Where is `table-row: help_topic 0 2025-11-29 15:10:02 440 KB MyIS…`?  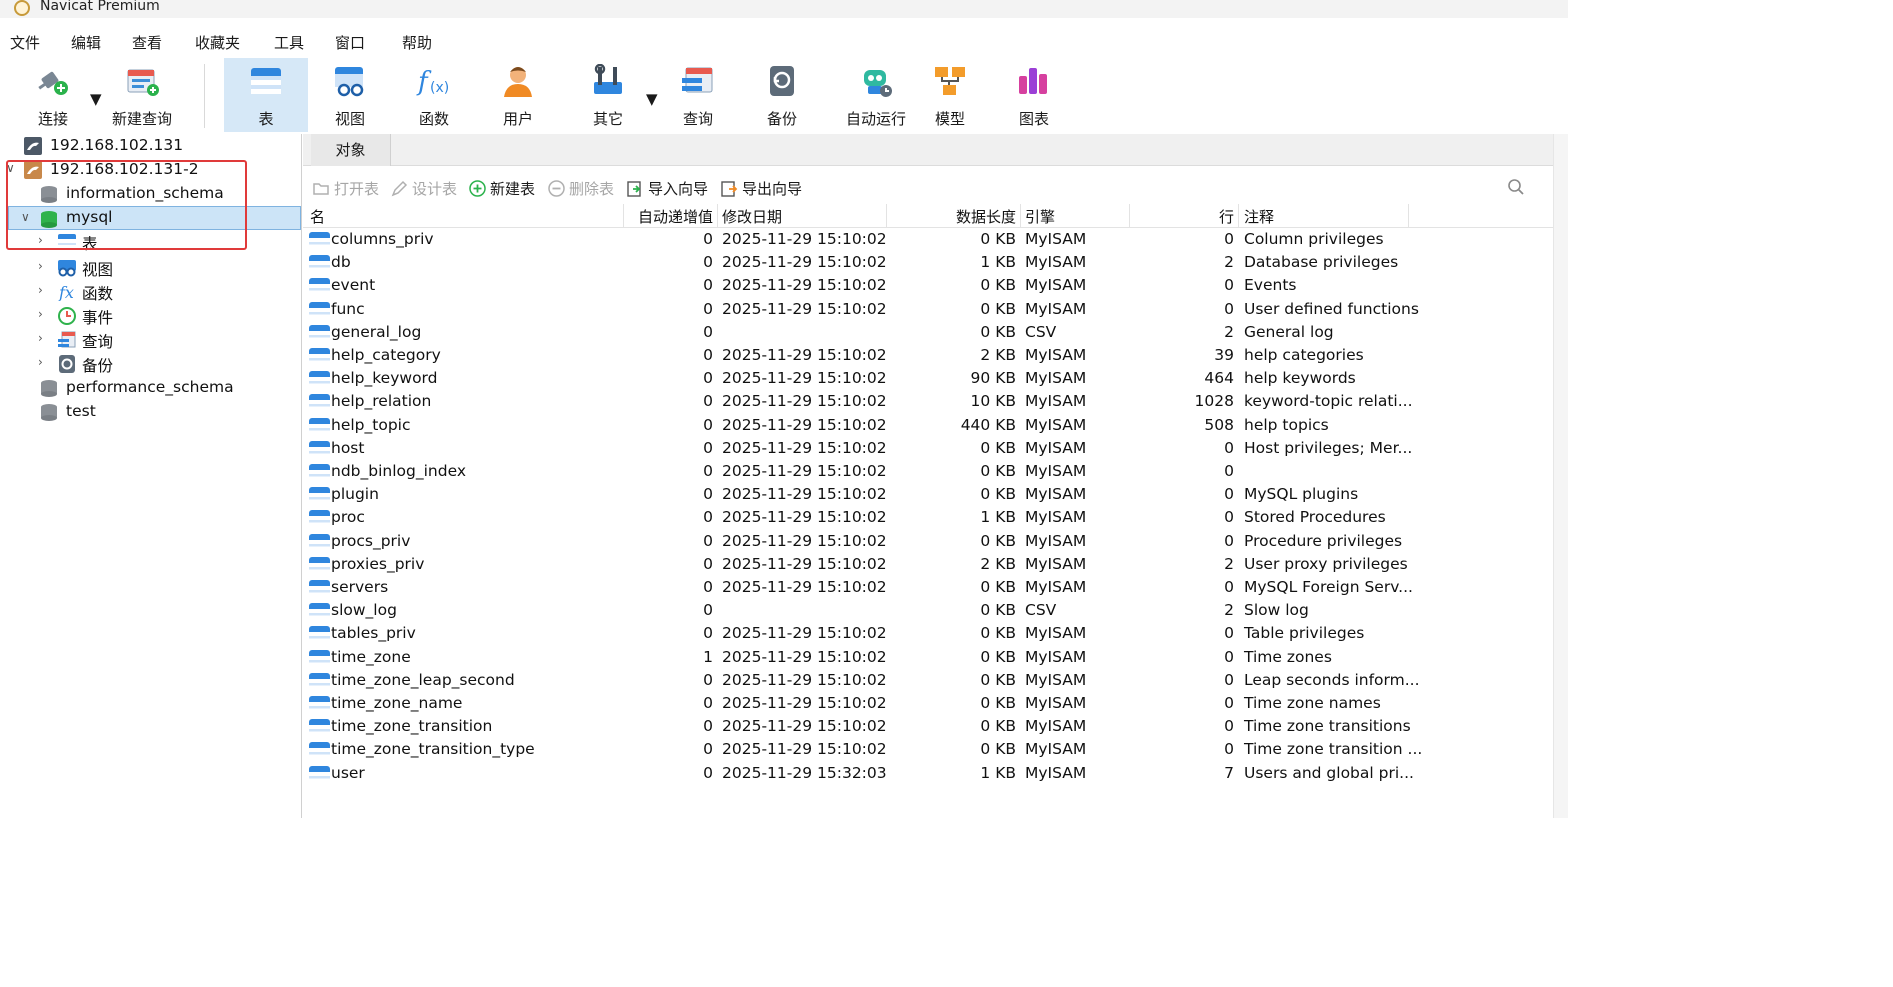 table-row: help_topic 0 2025-11-29 15:10:02 440 KB MyIS… is located at coordinates (928, 426).